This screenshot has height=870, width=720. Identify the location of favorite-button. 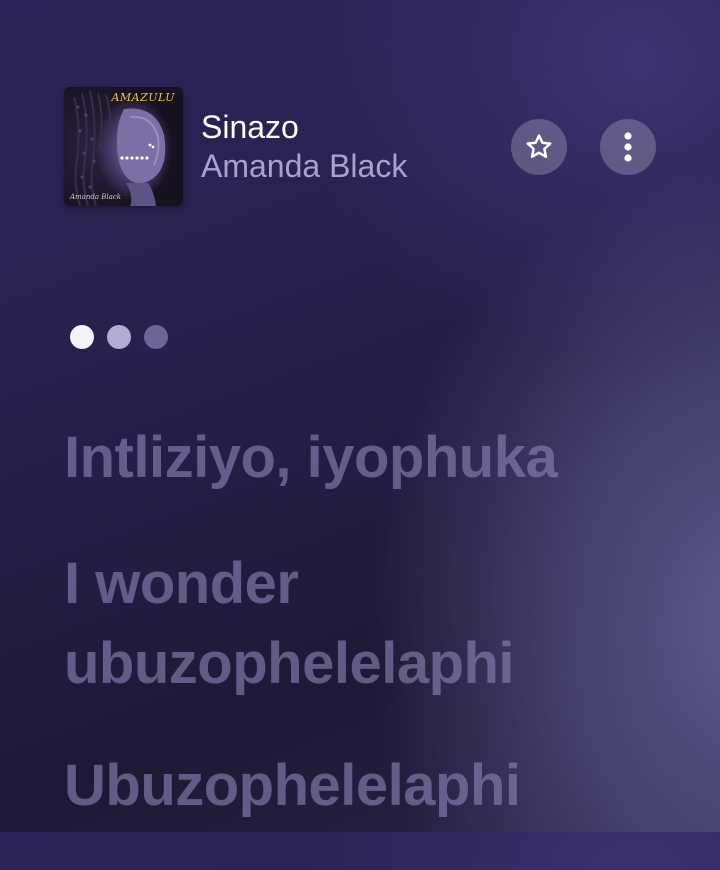
(539, 147).